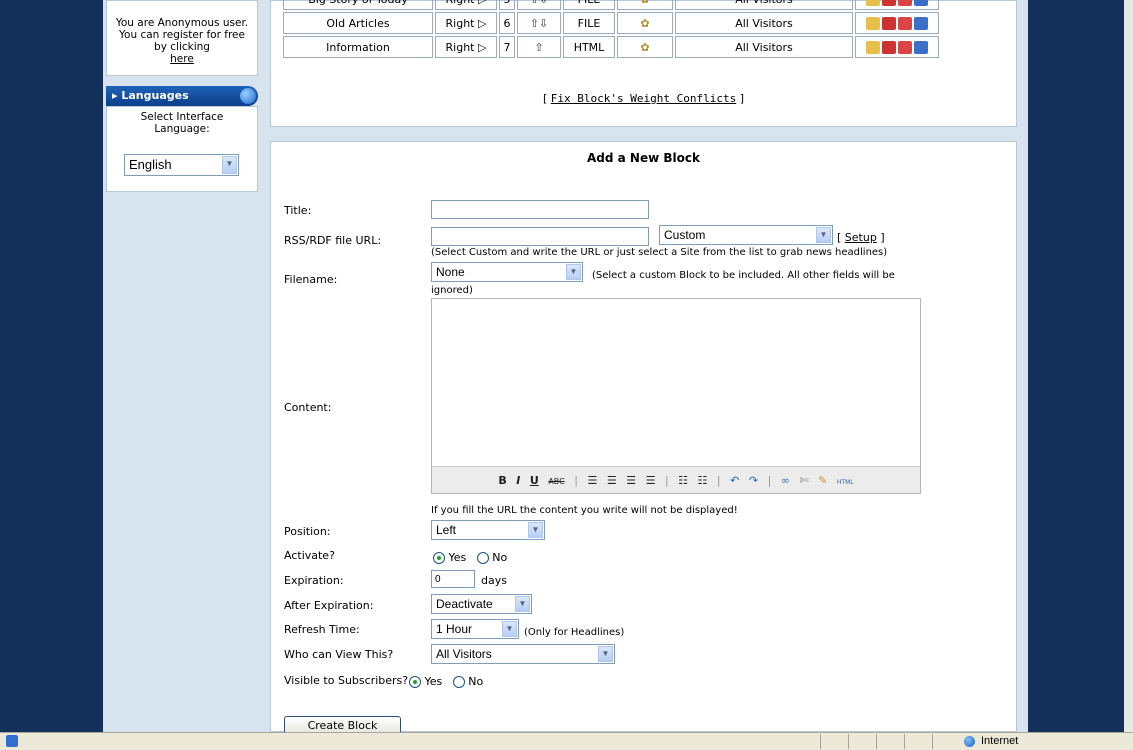 This screenshot has height=750, width=1133. What do you see at coordinates (631, 480) in the screenshot?
I see `align-right-icon: ☰` at bounding box center [631, 480].